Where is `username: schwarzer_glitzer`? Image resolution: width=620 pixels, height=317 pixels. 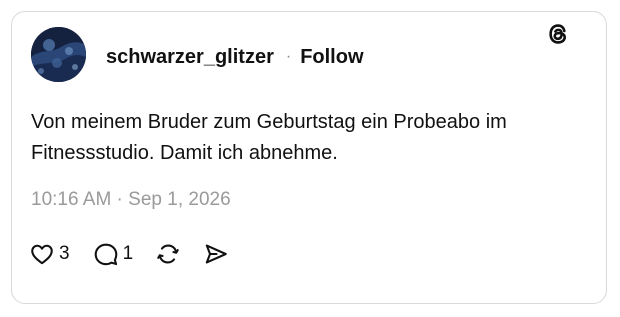 username: schwarzer_glitzer is located at coordinates (190, 57).